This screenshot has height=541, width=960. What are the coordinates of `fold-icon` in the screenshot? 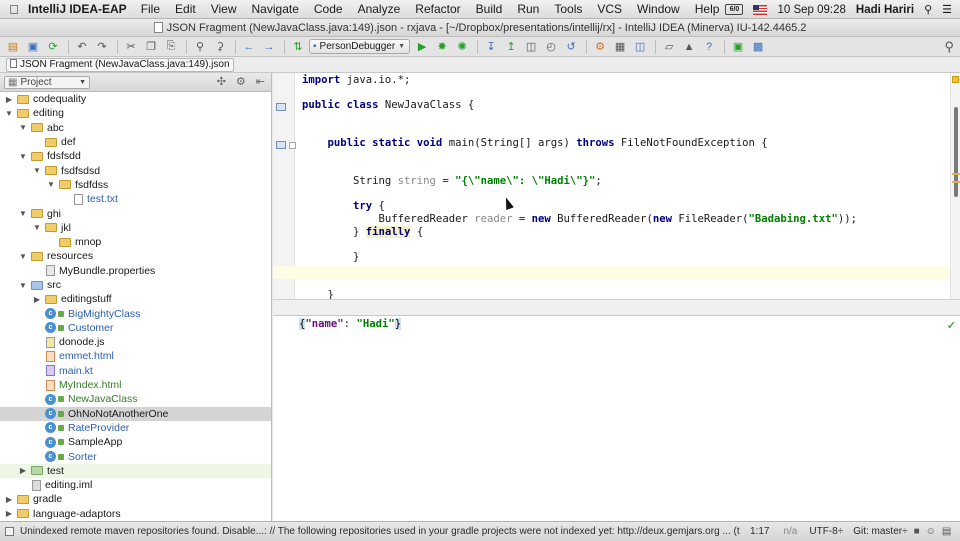 It's located at (292, 145).